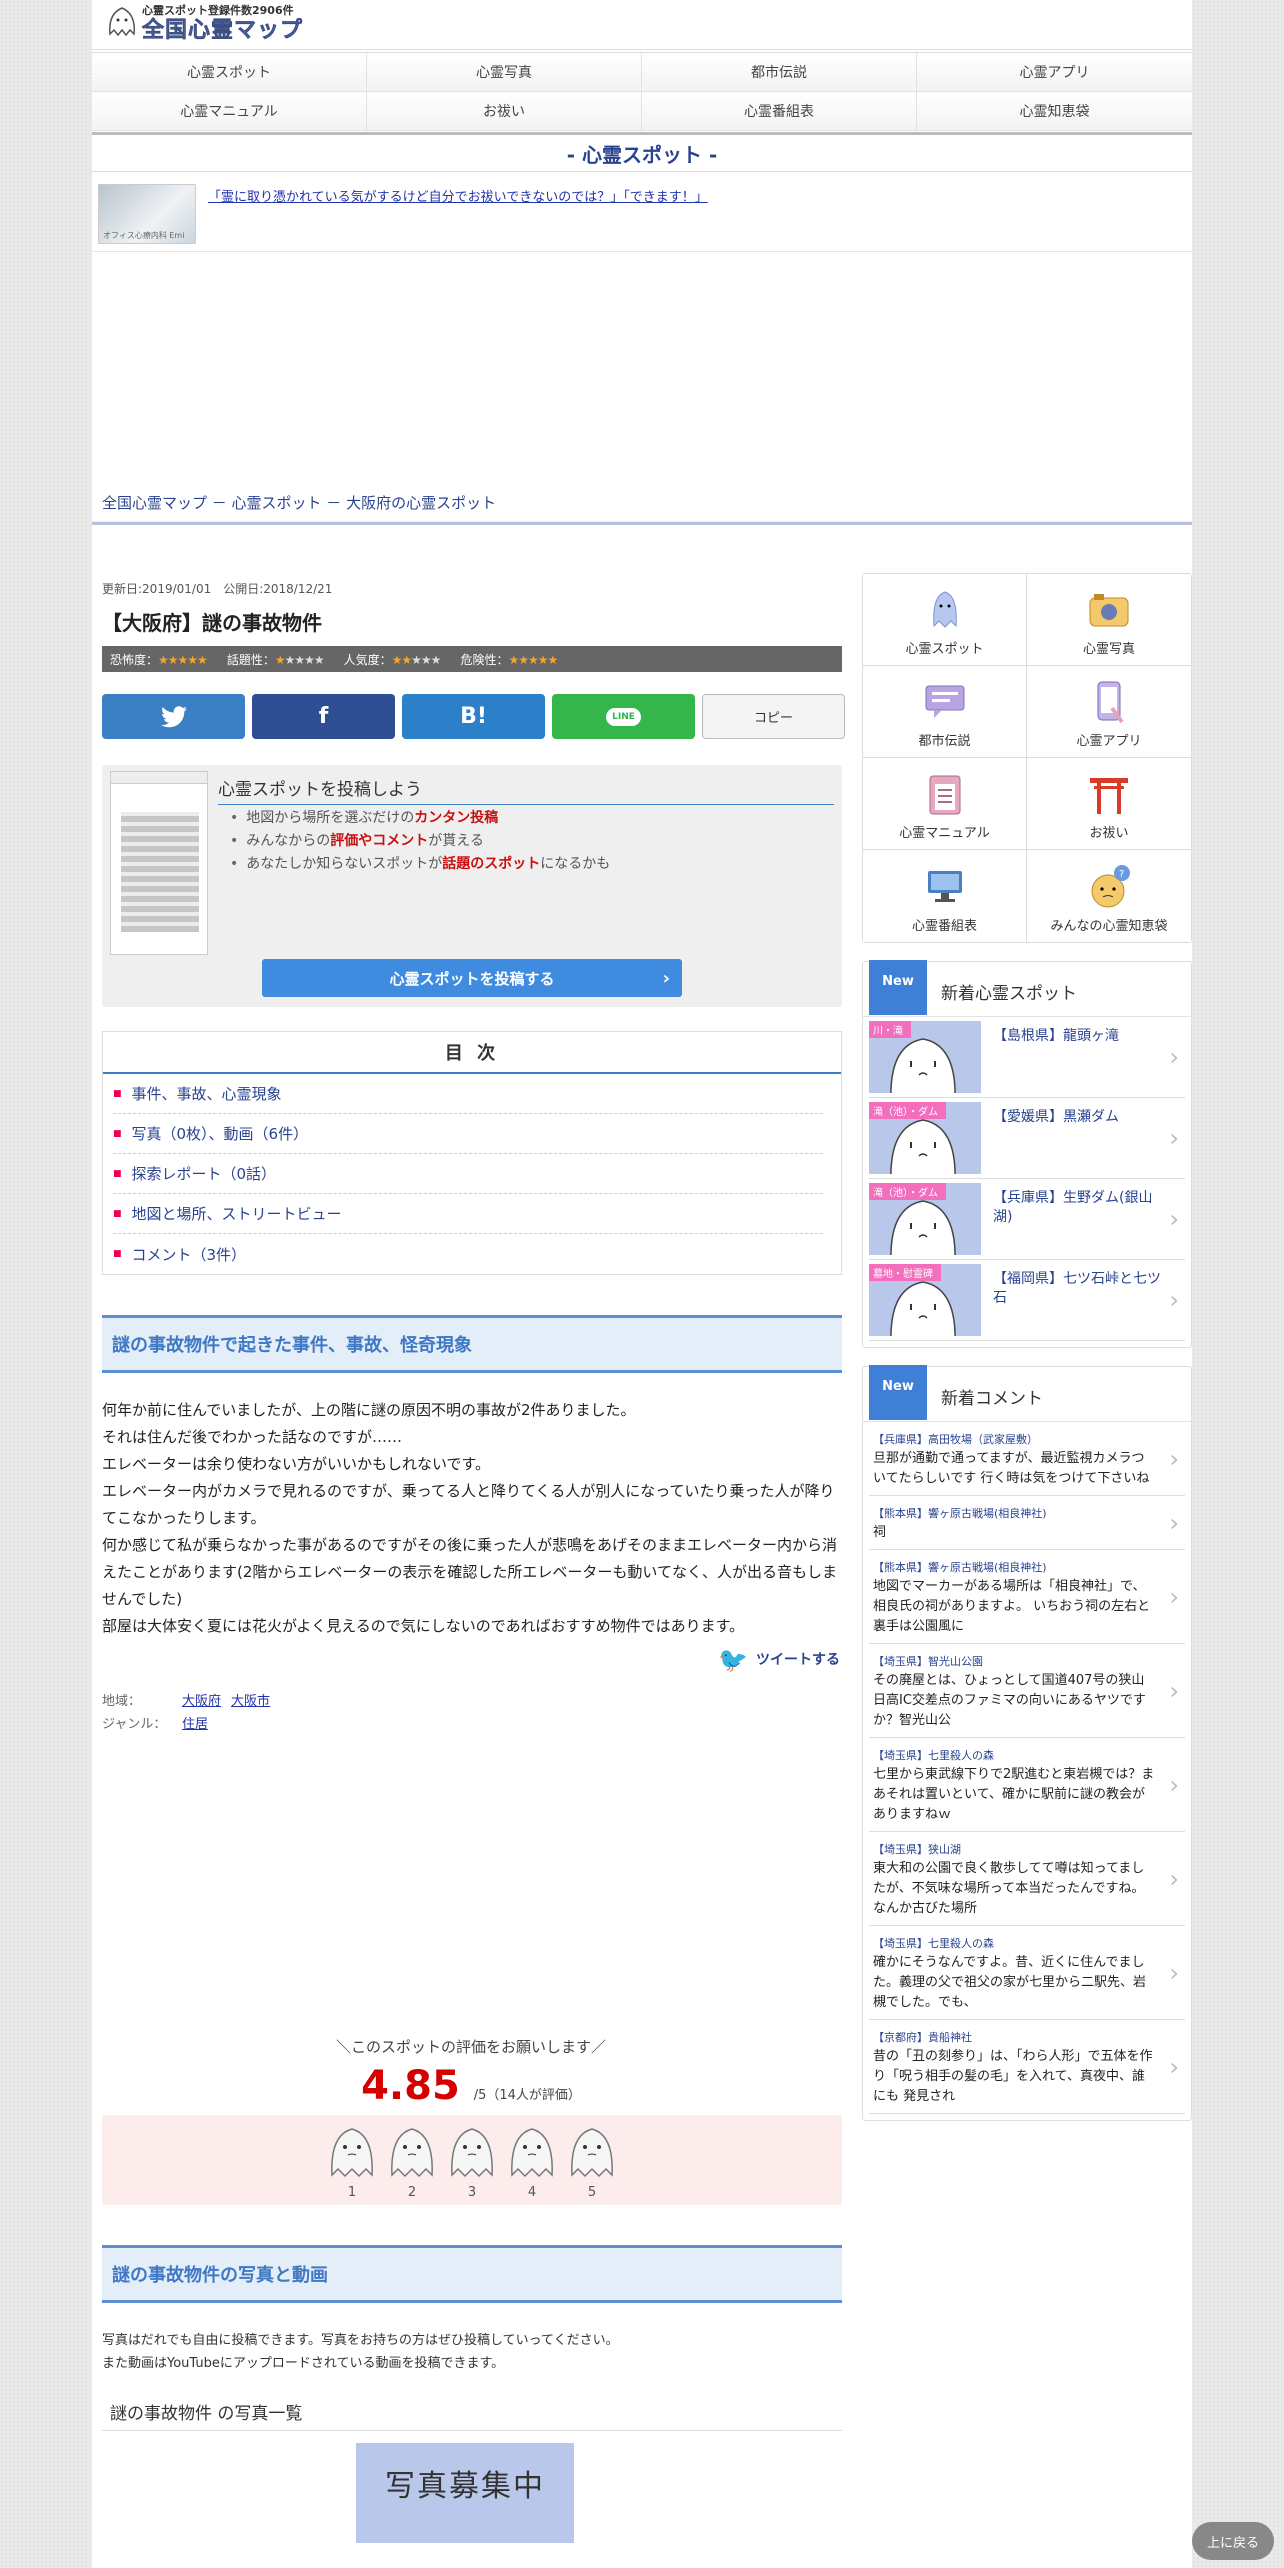 The height and width of the screenshot is (2568, 1284). I want to click on category-chat: 都市伝説, so click(945, 712).